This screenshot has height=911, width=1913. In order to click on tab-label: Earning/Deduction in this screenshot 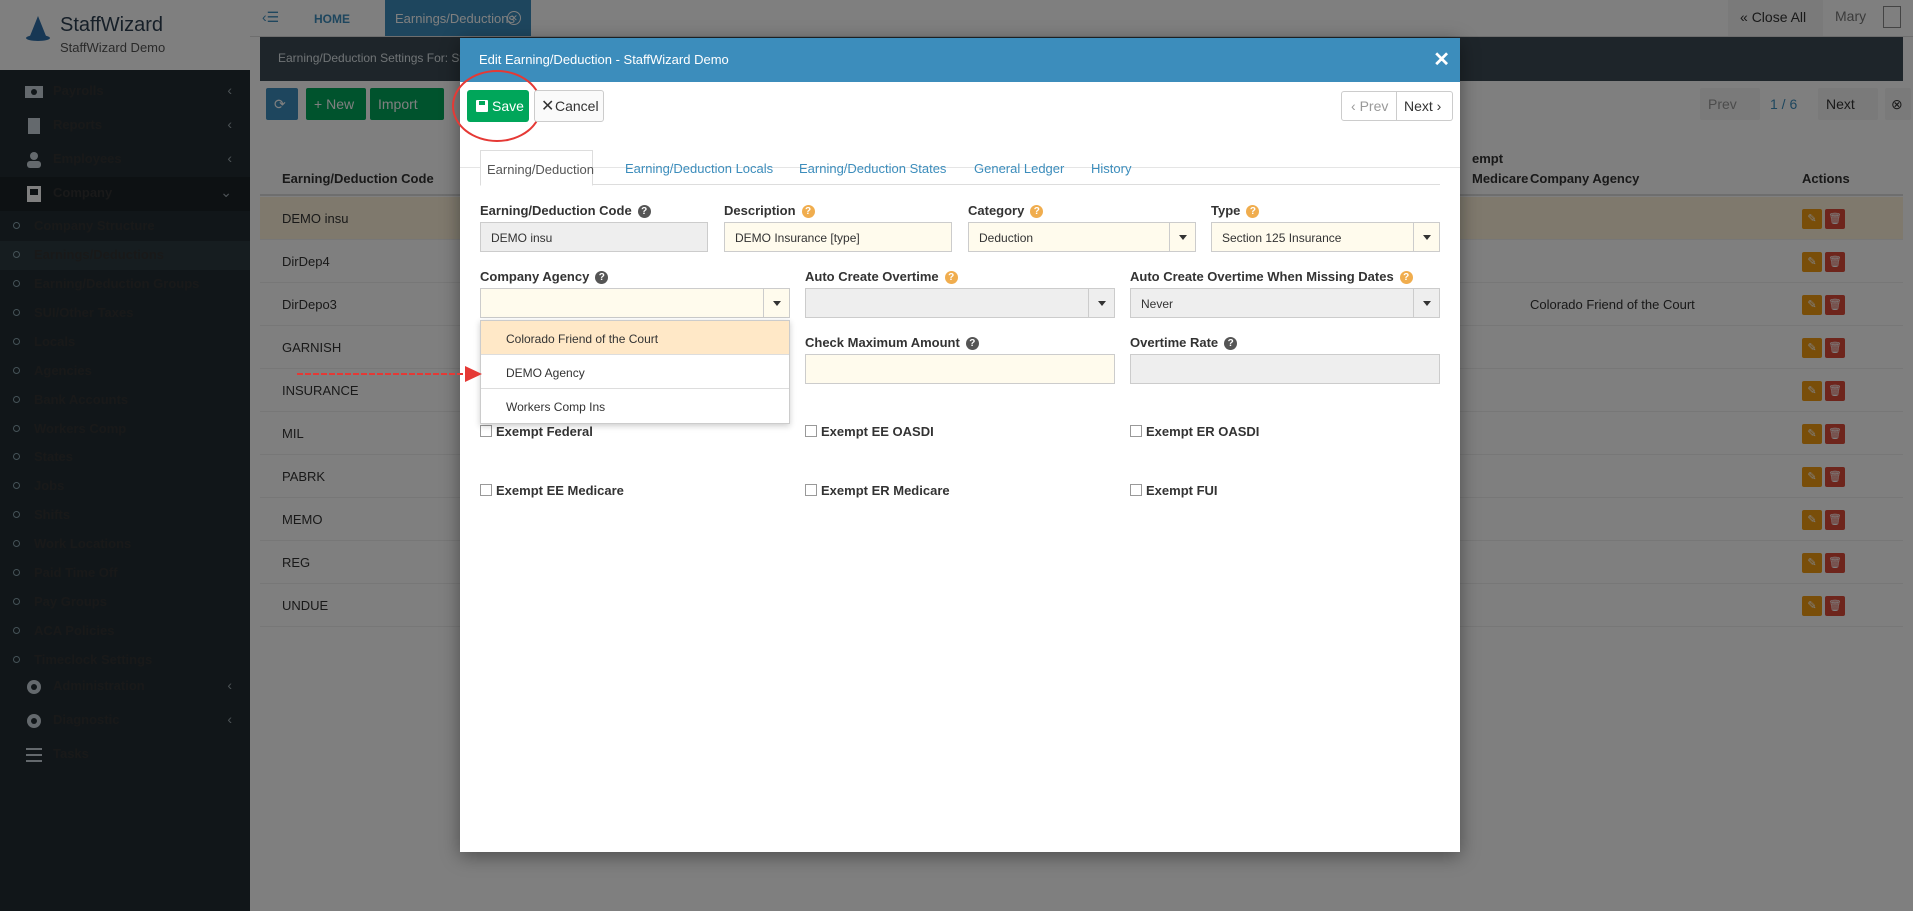, I will do `click(540, 169)`.